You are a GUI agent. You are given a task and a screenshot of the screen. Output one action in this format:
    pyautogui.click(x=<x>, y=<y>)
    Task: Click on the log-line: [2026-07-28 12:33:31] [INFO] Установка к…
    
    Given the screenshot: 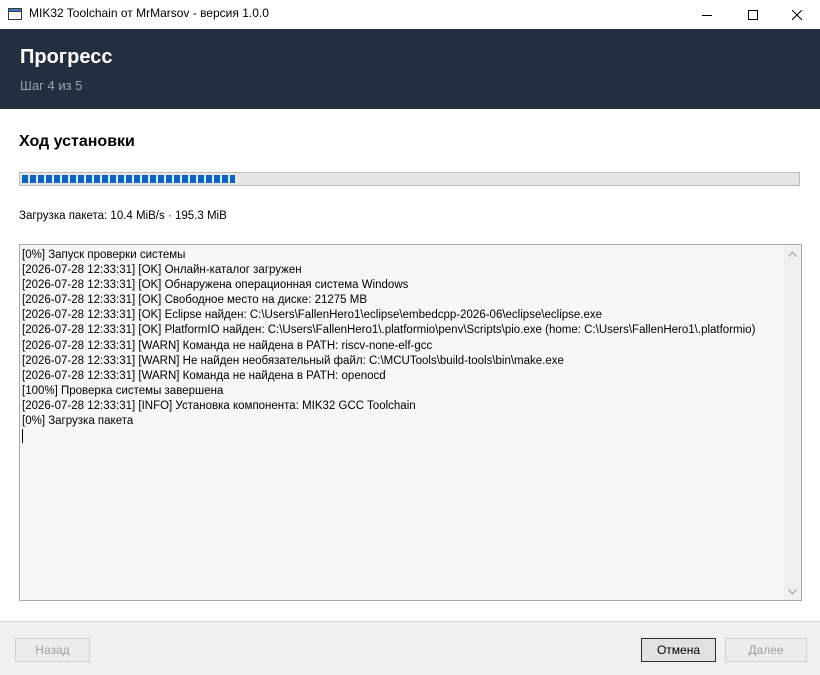 What is the action you would take?
    pyautogui.click(x=219, y=405)
    